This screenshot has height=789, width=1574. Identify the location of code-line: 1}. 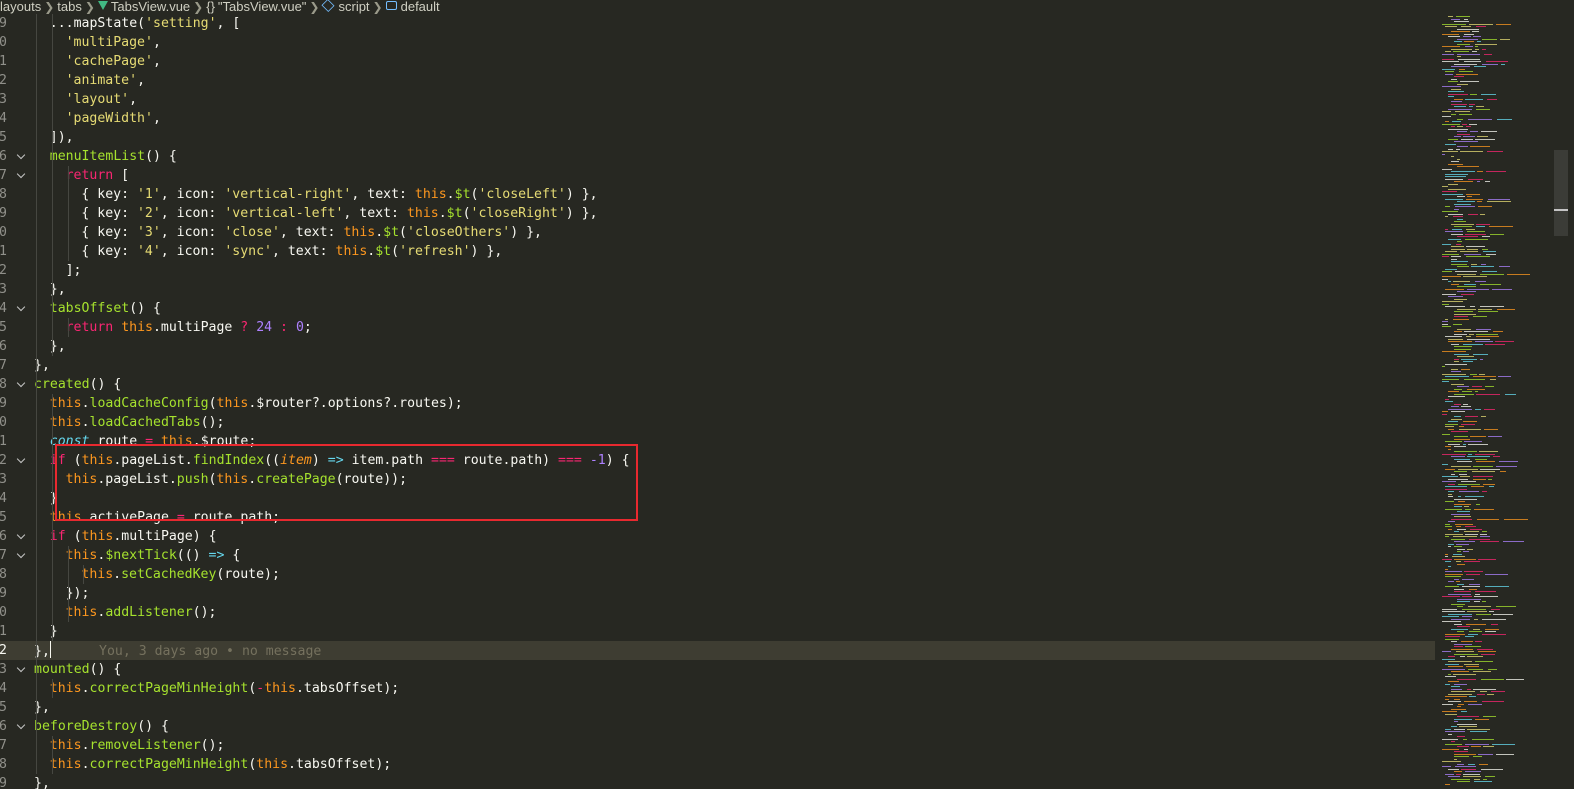
(717, 631).